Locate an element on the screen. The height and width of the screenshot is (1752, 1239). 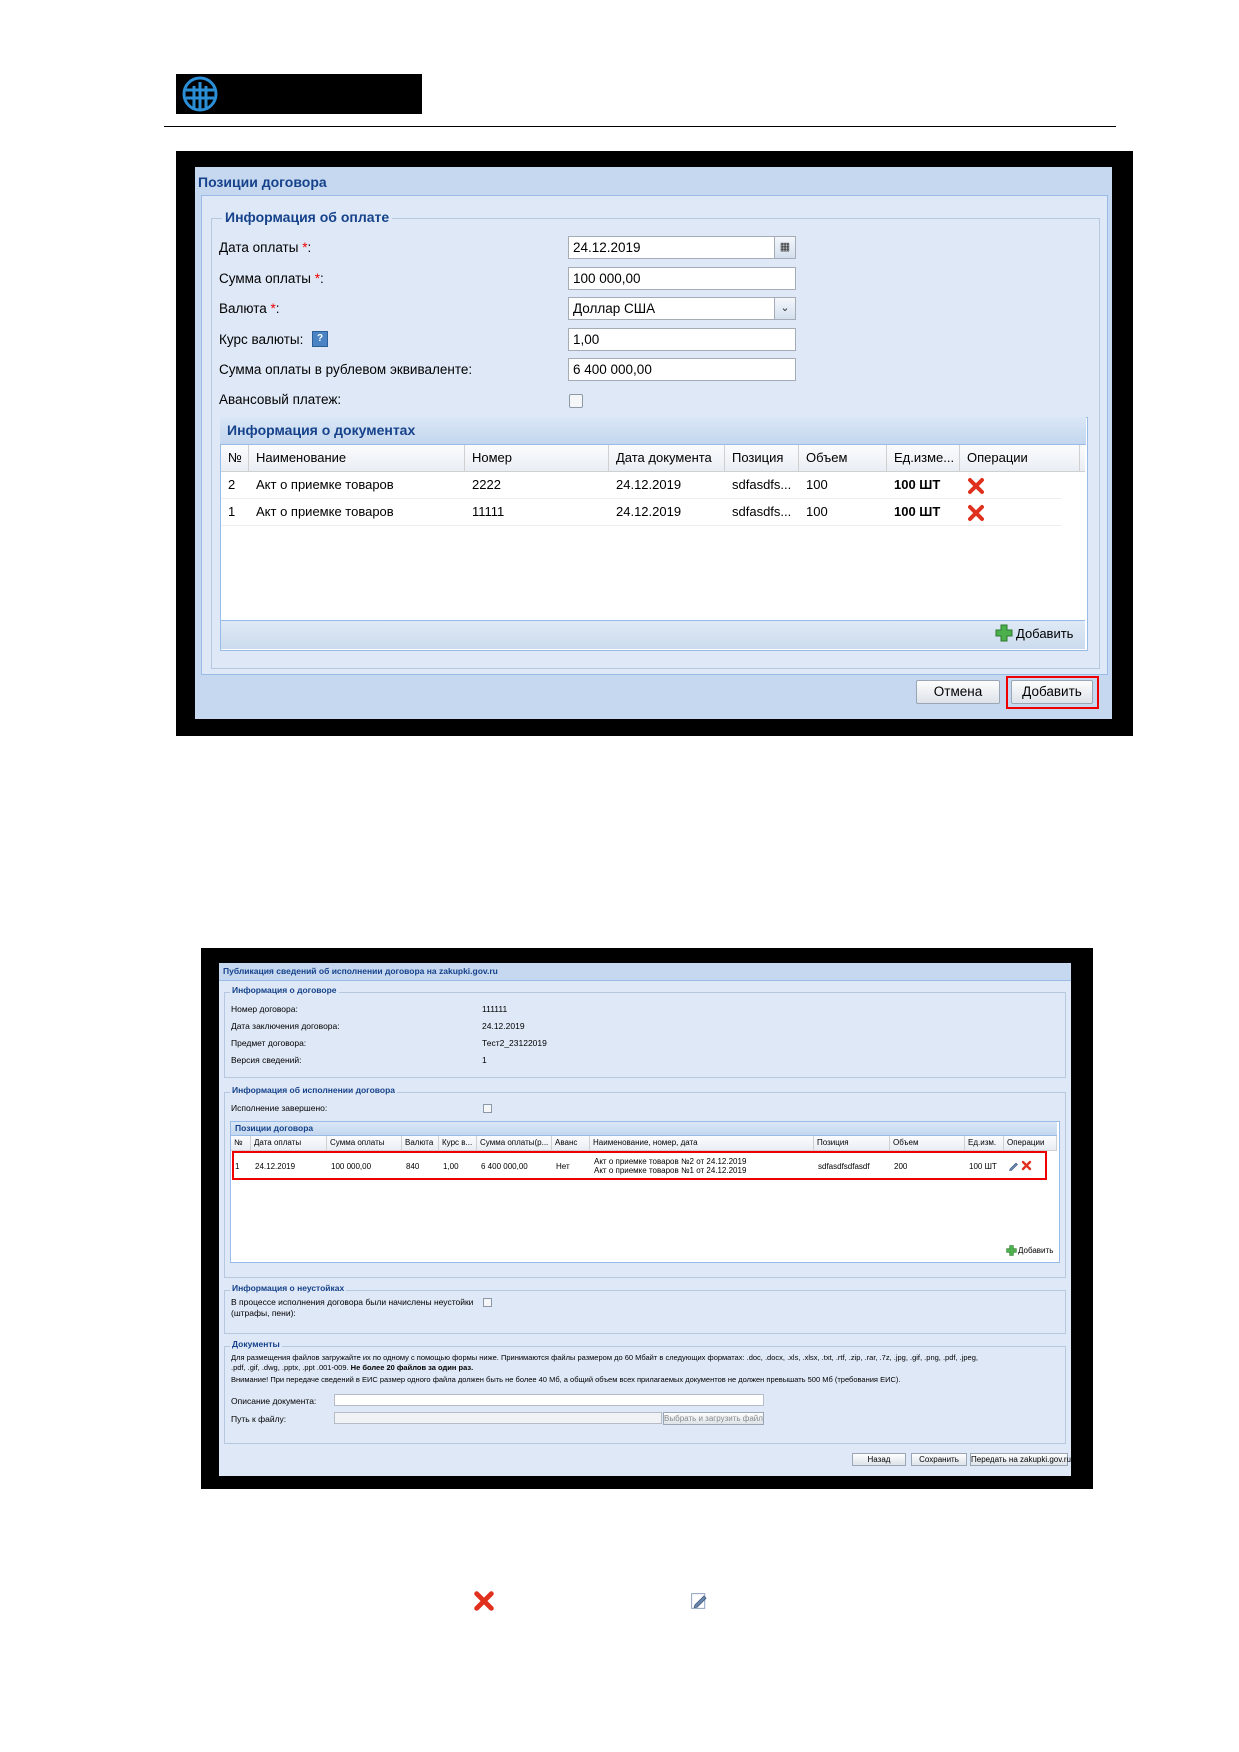
version-label: Версия сведений: is located at coordinates (266, 1060).